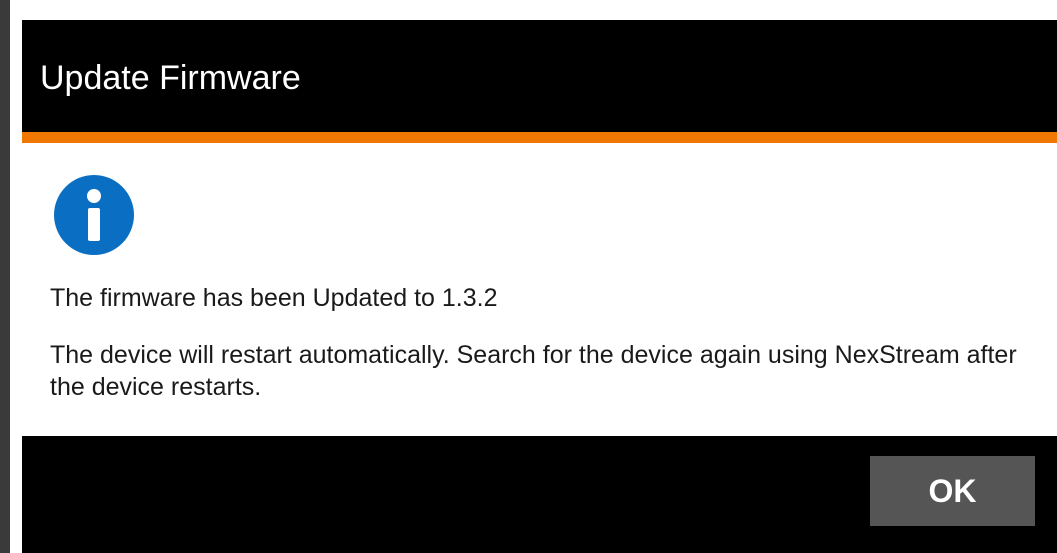  I want to click on ok-button: OK, so click(952, 491).